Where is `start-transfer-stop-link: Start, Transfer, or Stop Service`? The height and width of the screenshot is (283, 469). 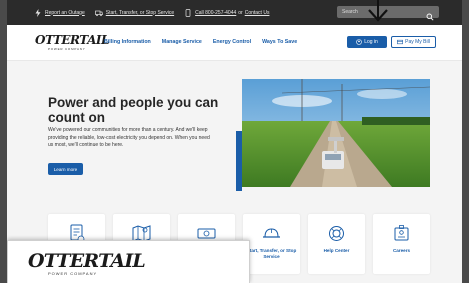 start-transfer-stop-link: Start, Transfer, or Stop Service is located at coordinates (134, 13).